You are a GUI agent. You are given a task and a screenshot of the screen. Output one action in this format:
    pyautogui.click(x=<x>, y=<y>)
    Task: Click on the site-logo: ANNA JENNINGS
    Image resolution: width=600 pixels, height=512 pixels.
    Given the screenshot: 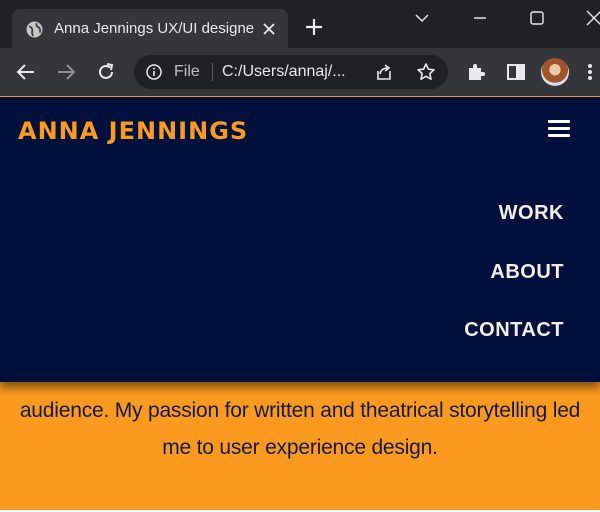 What is the action you would take?
    pyautogui.click(x=133, y=131)
    